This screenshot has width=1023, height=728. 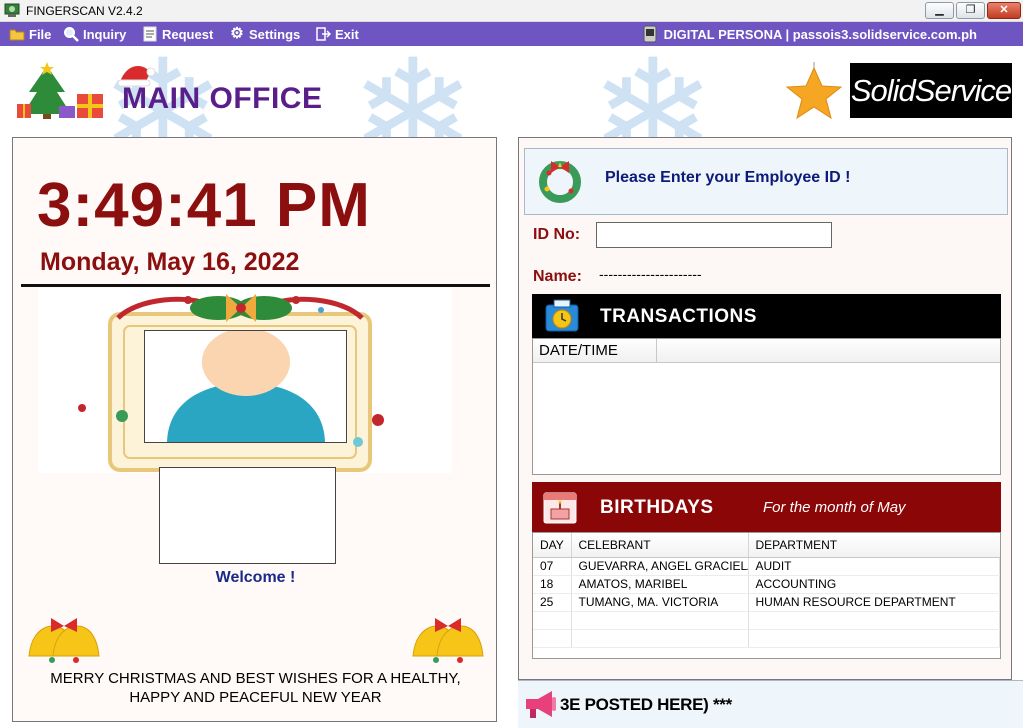 I want to click on birthday-celebrant: GUEVARRA, ANGEL GRACIELA, so click(x=660, y=566).